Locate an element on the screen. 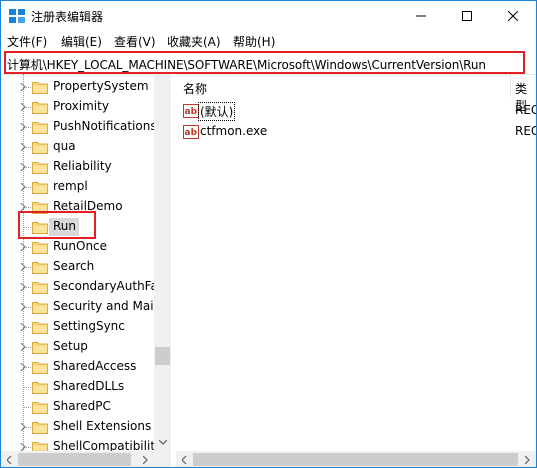 Image resolution: width=537 pixels, height=468 pixels. chevron-down-icon is located at coordinates (162, 442).